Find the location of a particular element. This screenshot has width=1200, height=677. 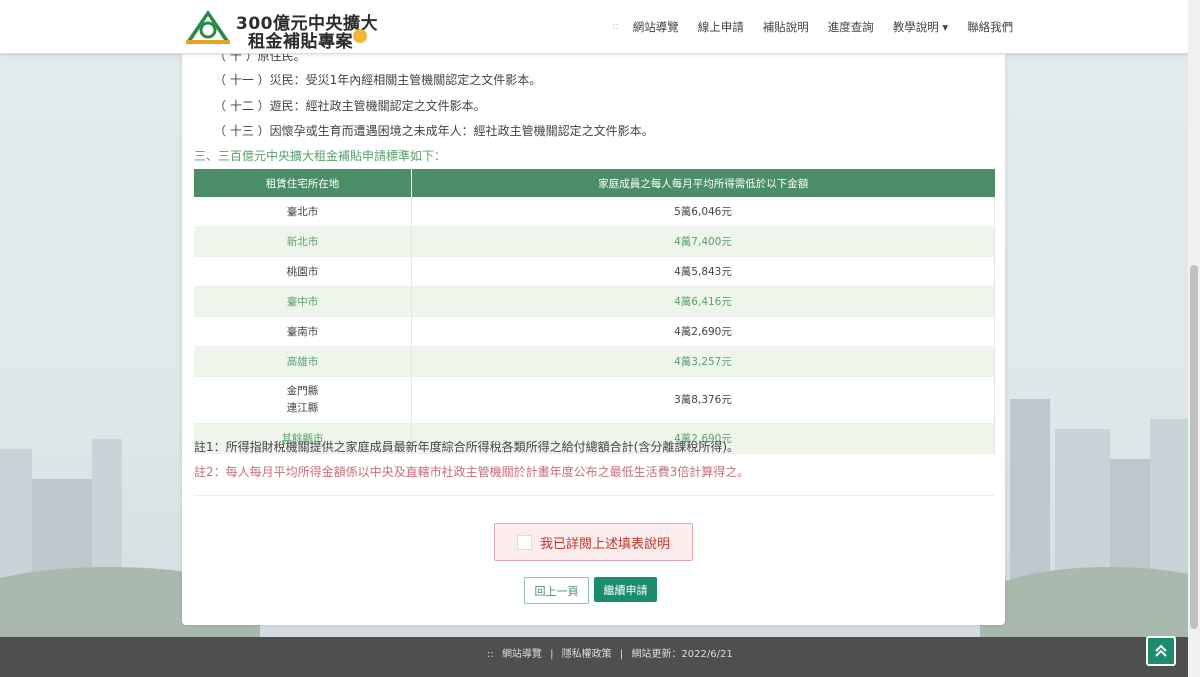

footer-updated: 網站更新：2022/6/21 is located at coordinates (682, 654).